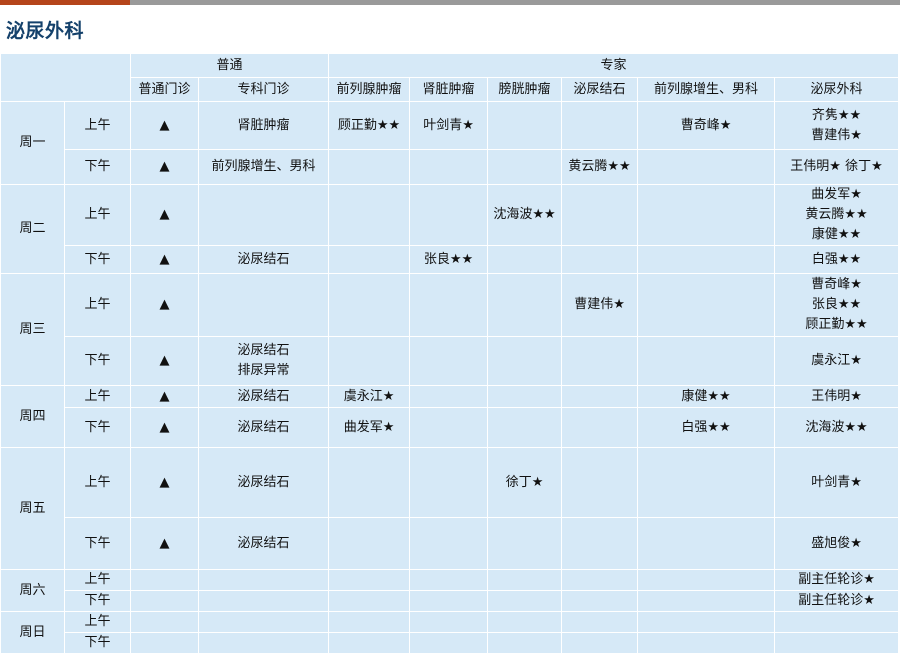  Describe the element at coordinates (837, 167) in the screenshot. I see `schedule-cell: 王伟明★ 徐丁★` at that location.